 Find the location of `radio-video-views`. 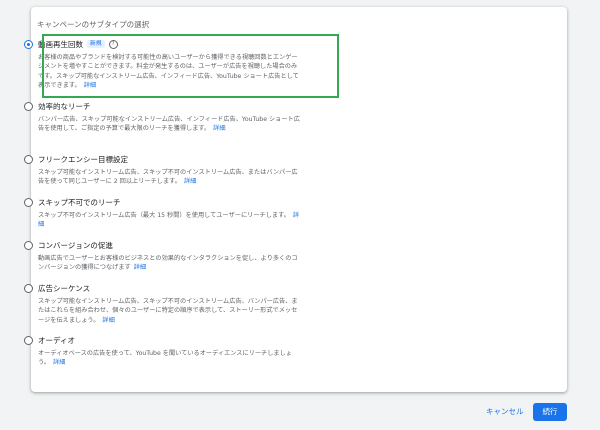

radio-video-views is located at coordinates (28, 44).